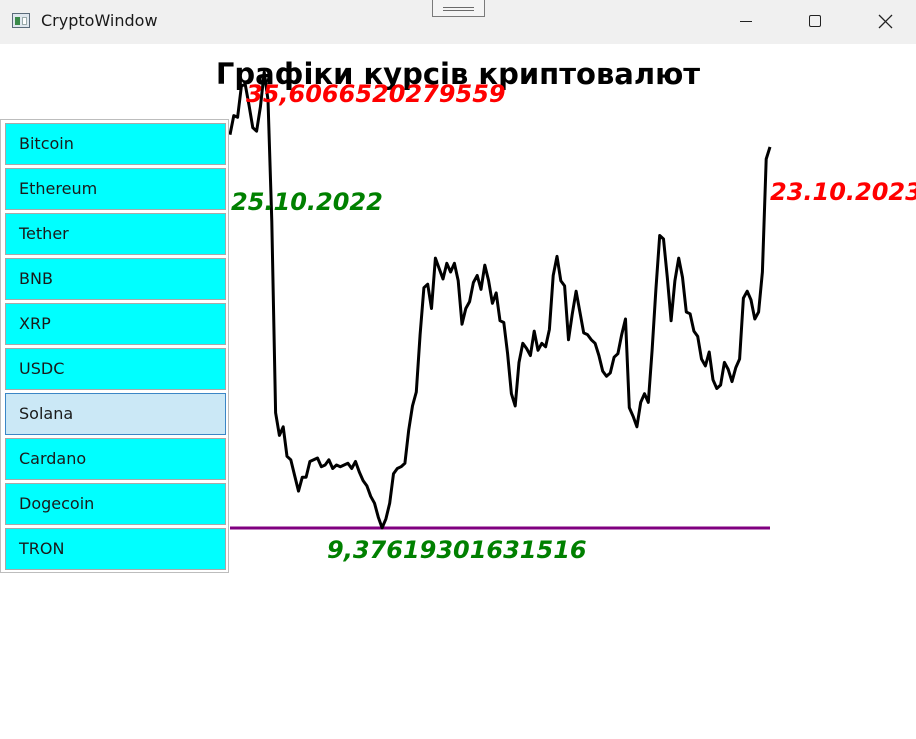 This screenshot has height=739, width=916. Describe the element at coordinates (115, 234) in the screenshot. I see `coin-button-tether: Tether` at that location.